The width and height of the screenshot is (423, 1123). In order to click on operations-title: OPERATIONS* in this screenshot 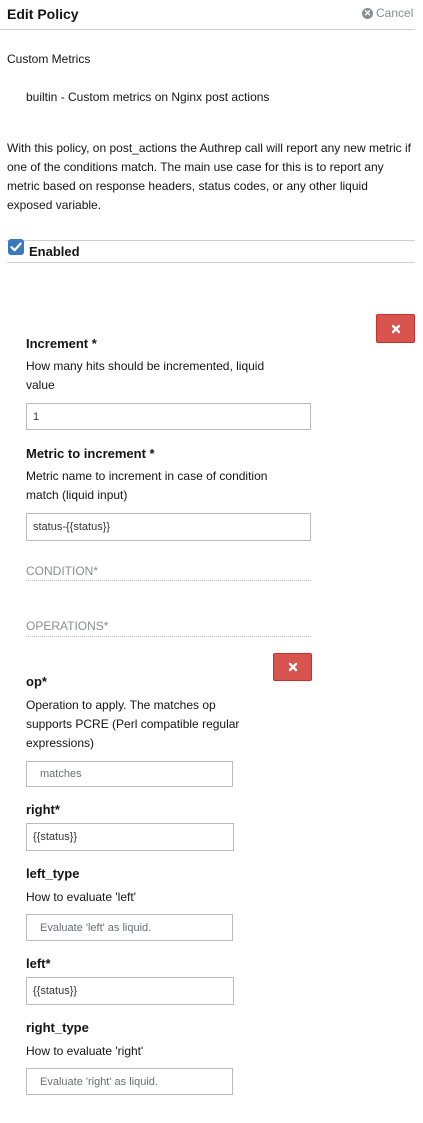, I will do `click(67, 626)`.